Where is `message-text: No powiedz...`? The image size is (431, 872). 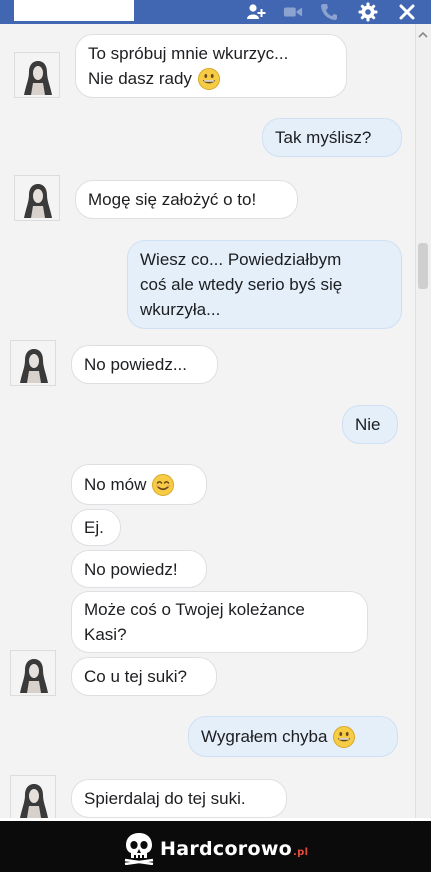
message-text: No powiedz... is located at coordinates (135, 364).